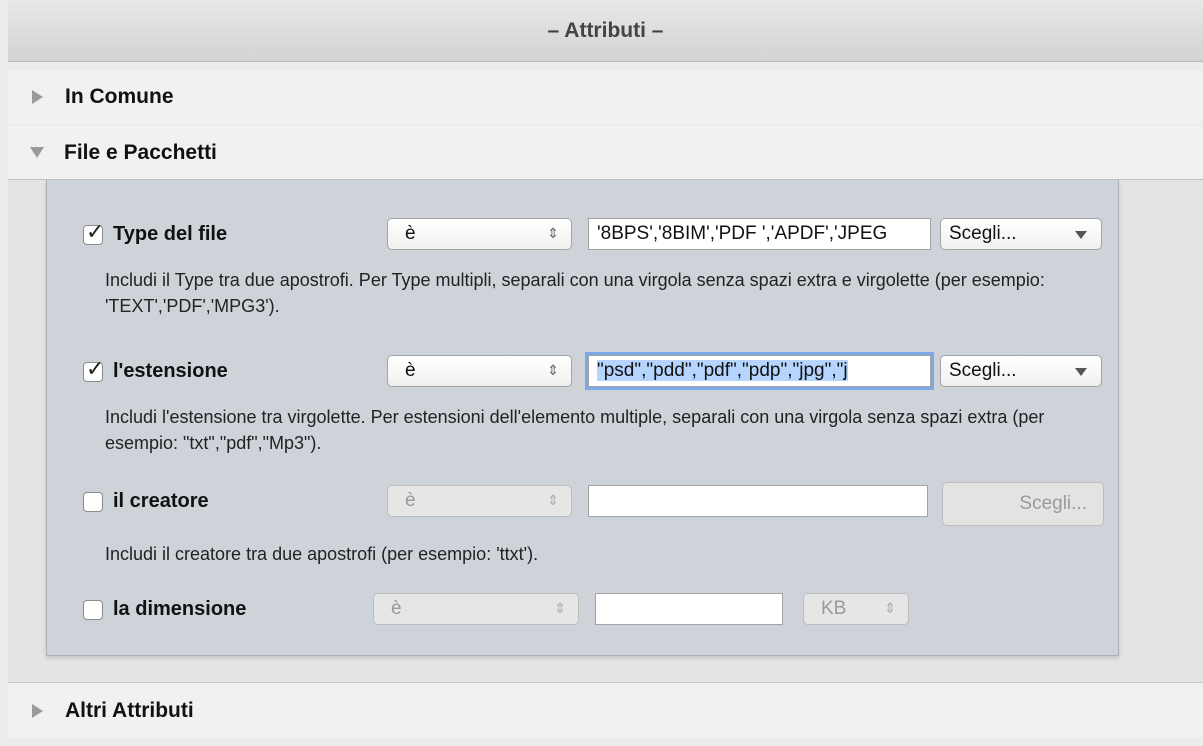  Describe the element at coordinates (410, 500) in the screenshot. I see `creator-operator-value: è` at that location.